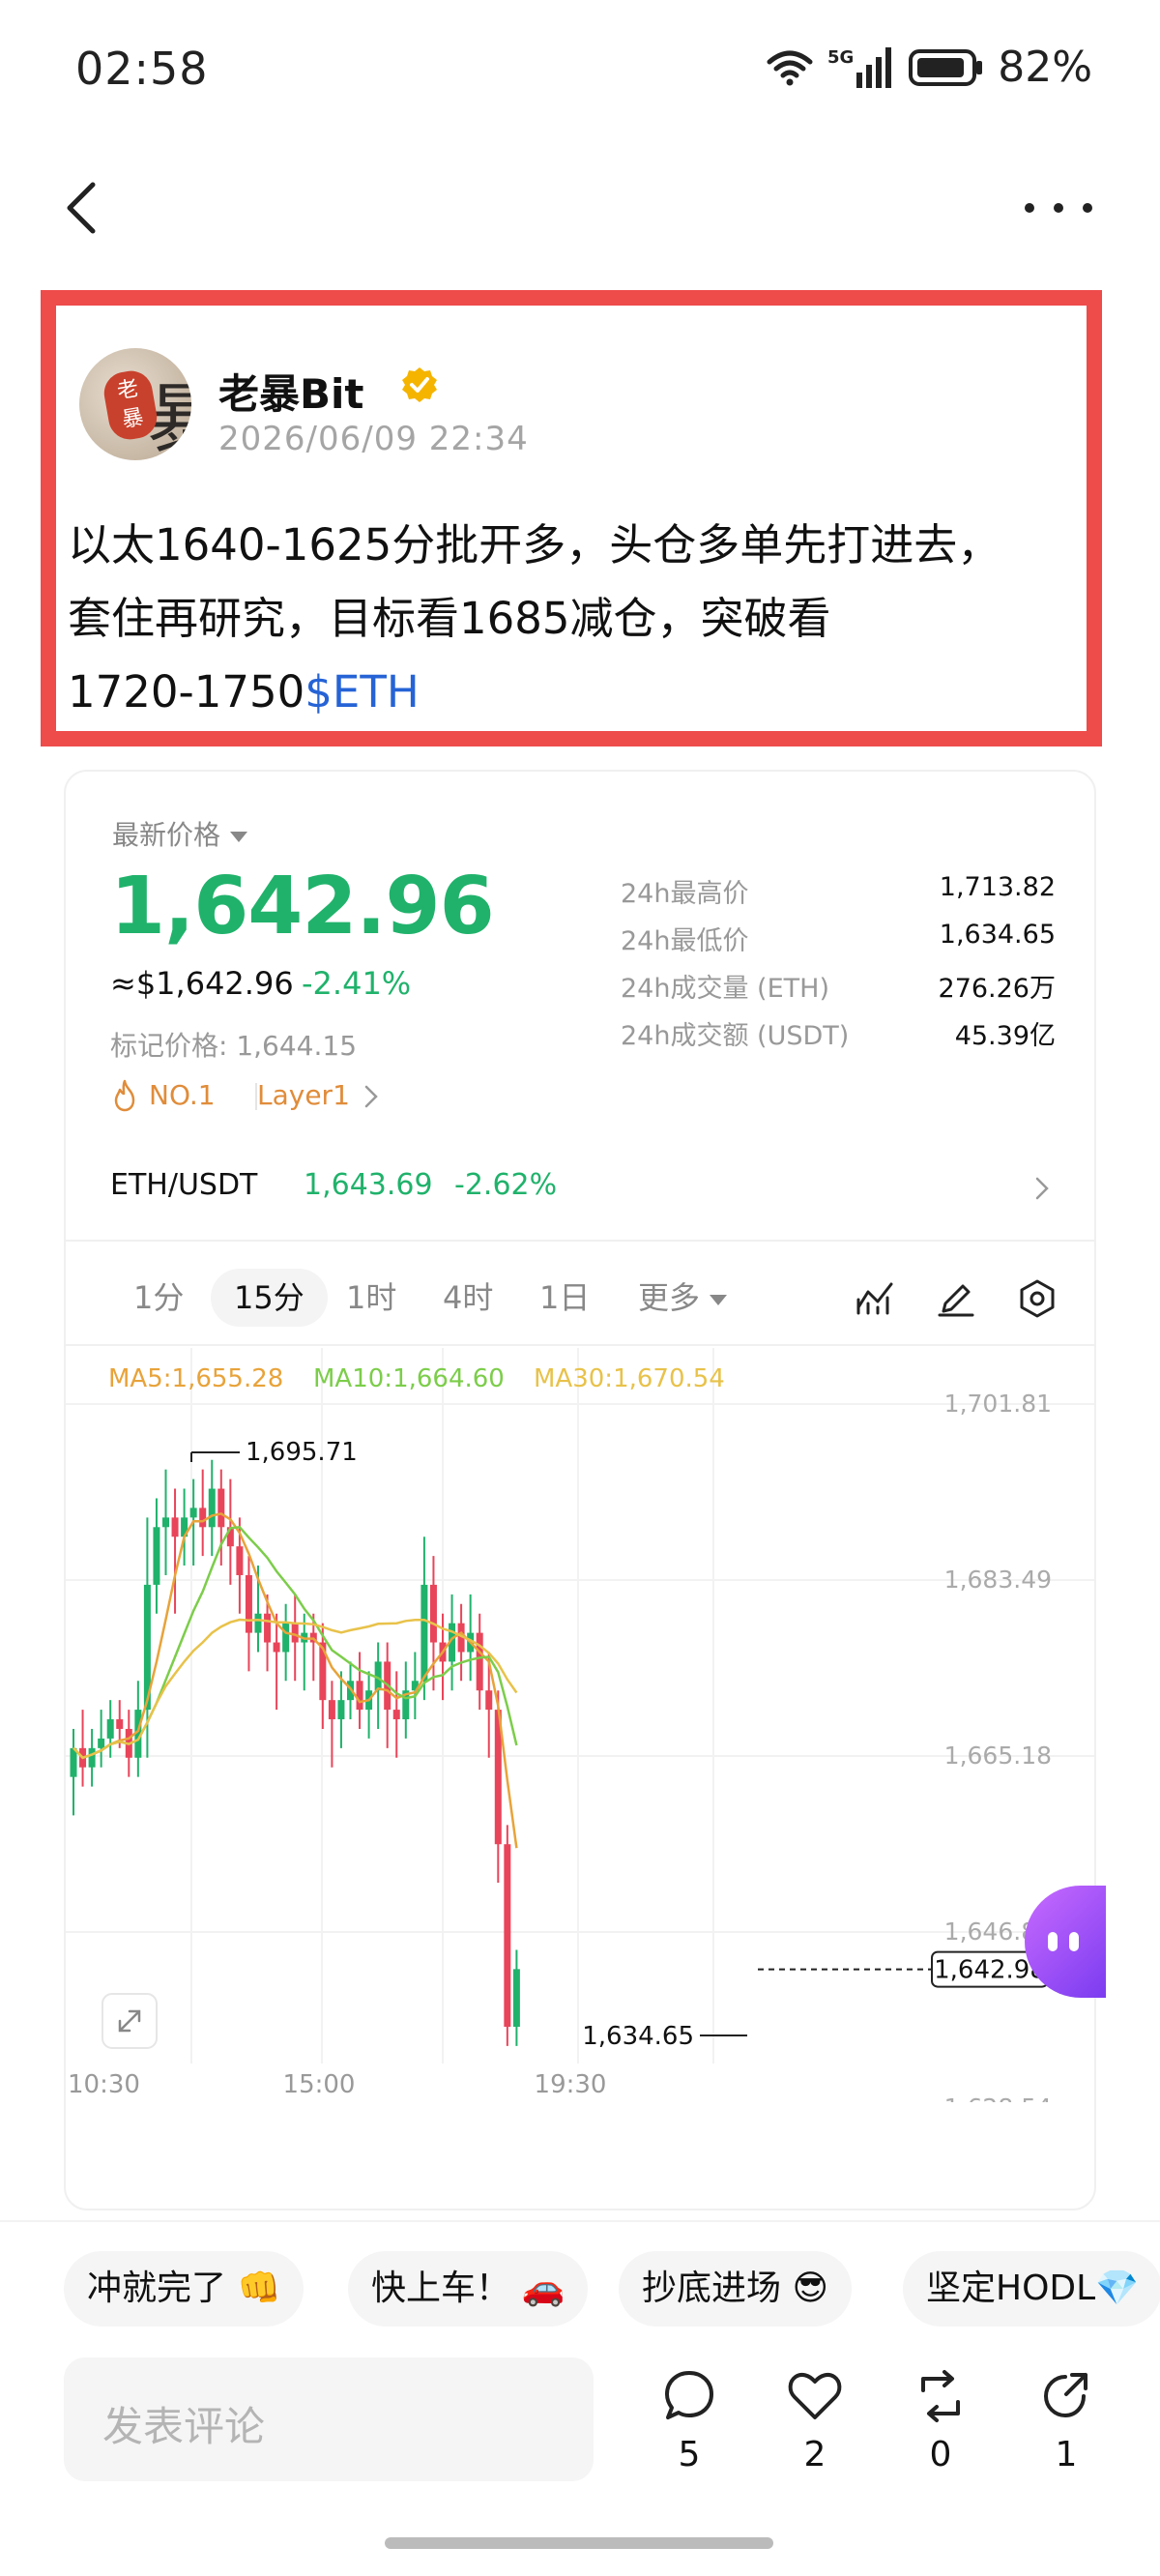 This screenshot has width=1160, height=2576. I want to click on trading-pair-row: ETH/USDT 1,643.69 -2.62%, so click(580, 1191).